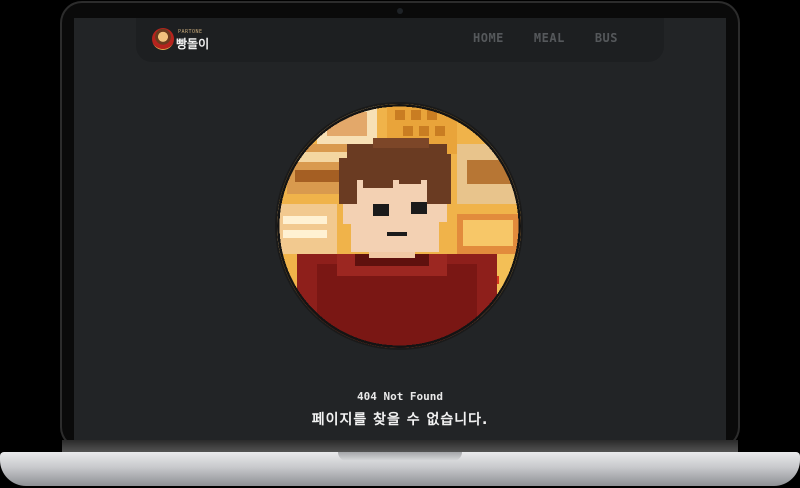 The width and height of the screenshot is (800, 488). What do you see at coordinates (163, 39) in the screenshot?
I see `brand-logo-icon` at bounding box center [163, 39].